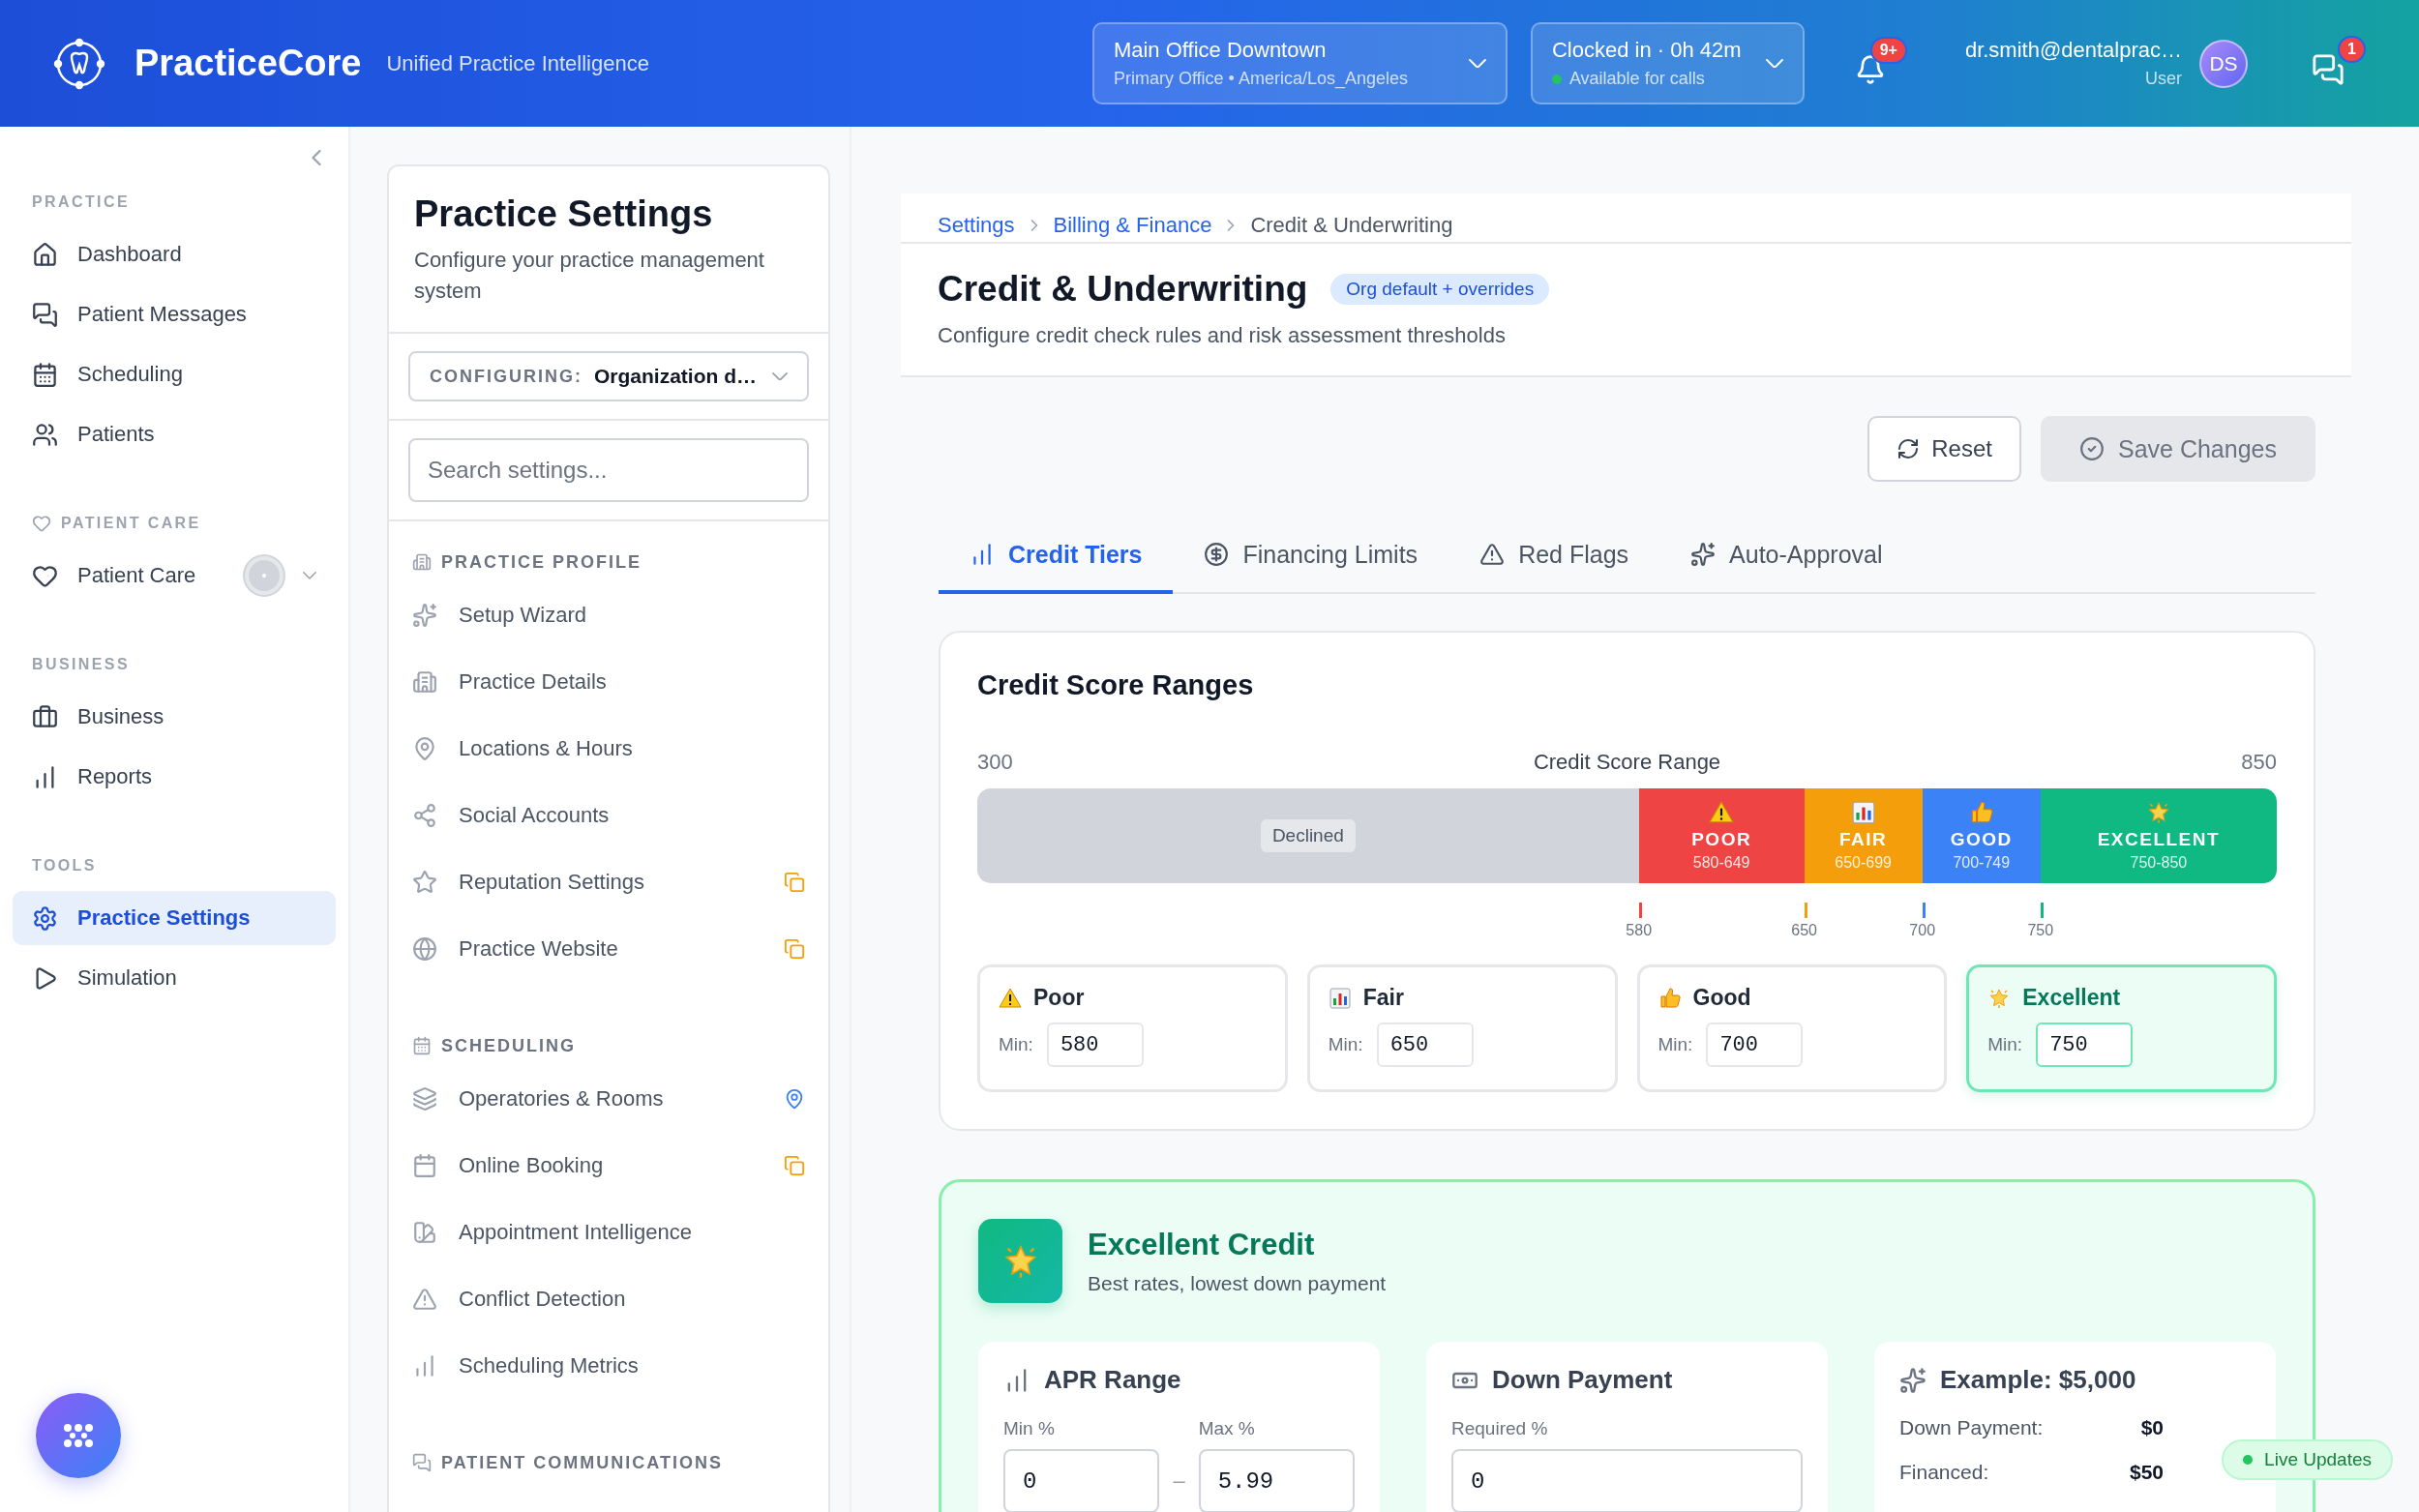  What do you see at coordinates (2159, 836) in the screenshot?
I see `tier-segment: EXCELLENT 750-850` at bounding box center [2159, 836].